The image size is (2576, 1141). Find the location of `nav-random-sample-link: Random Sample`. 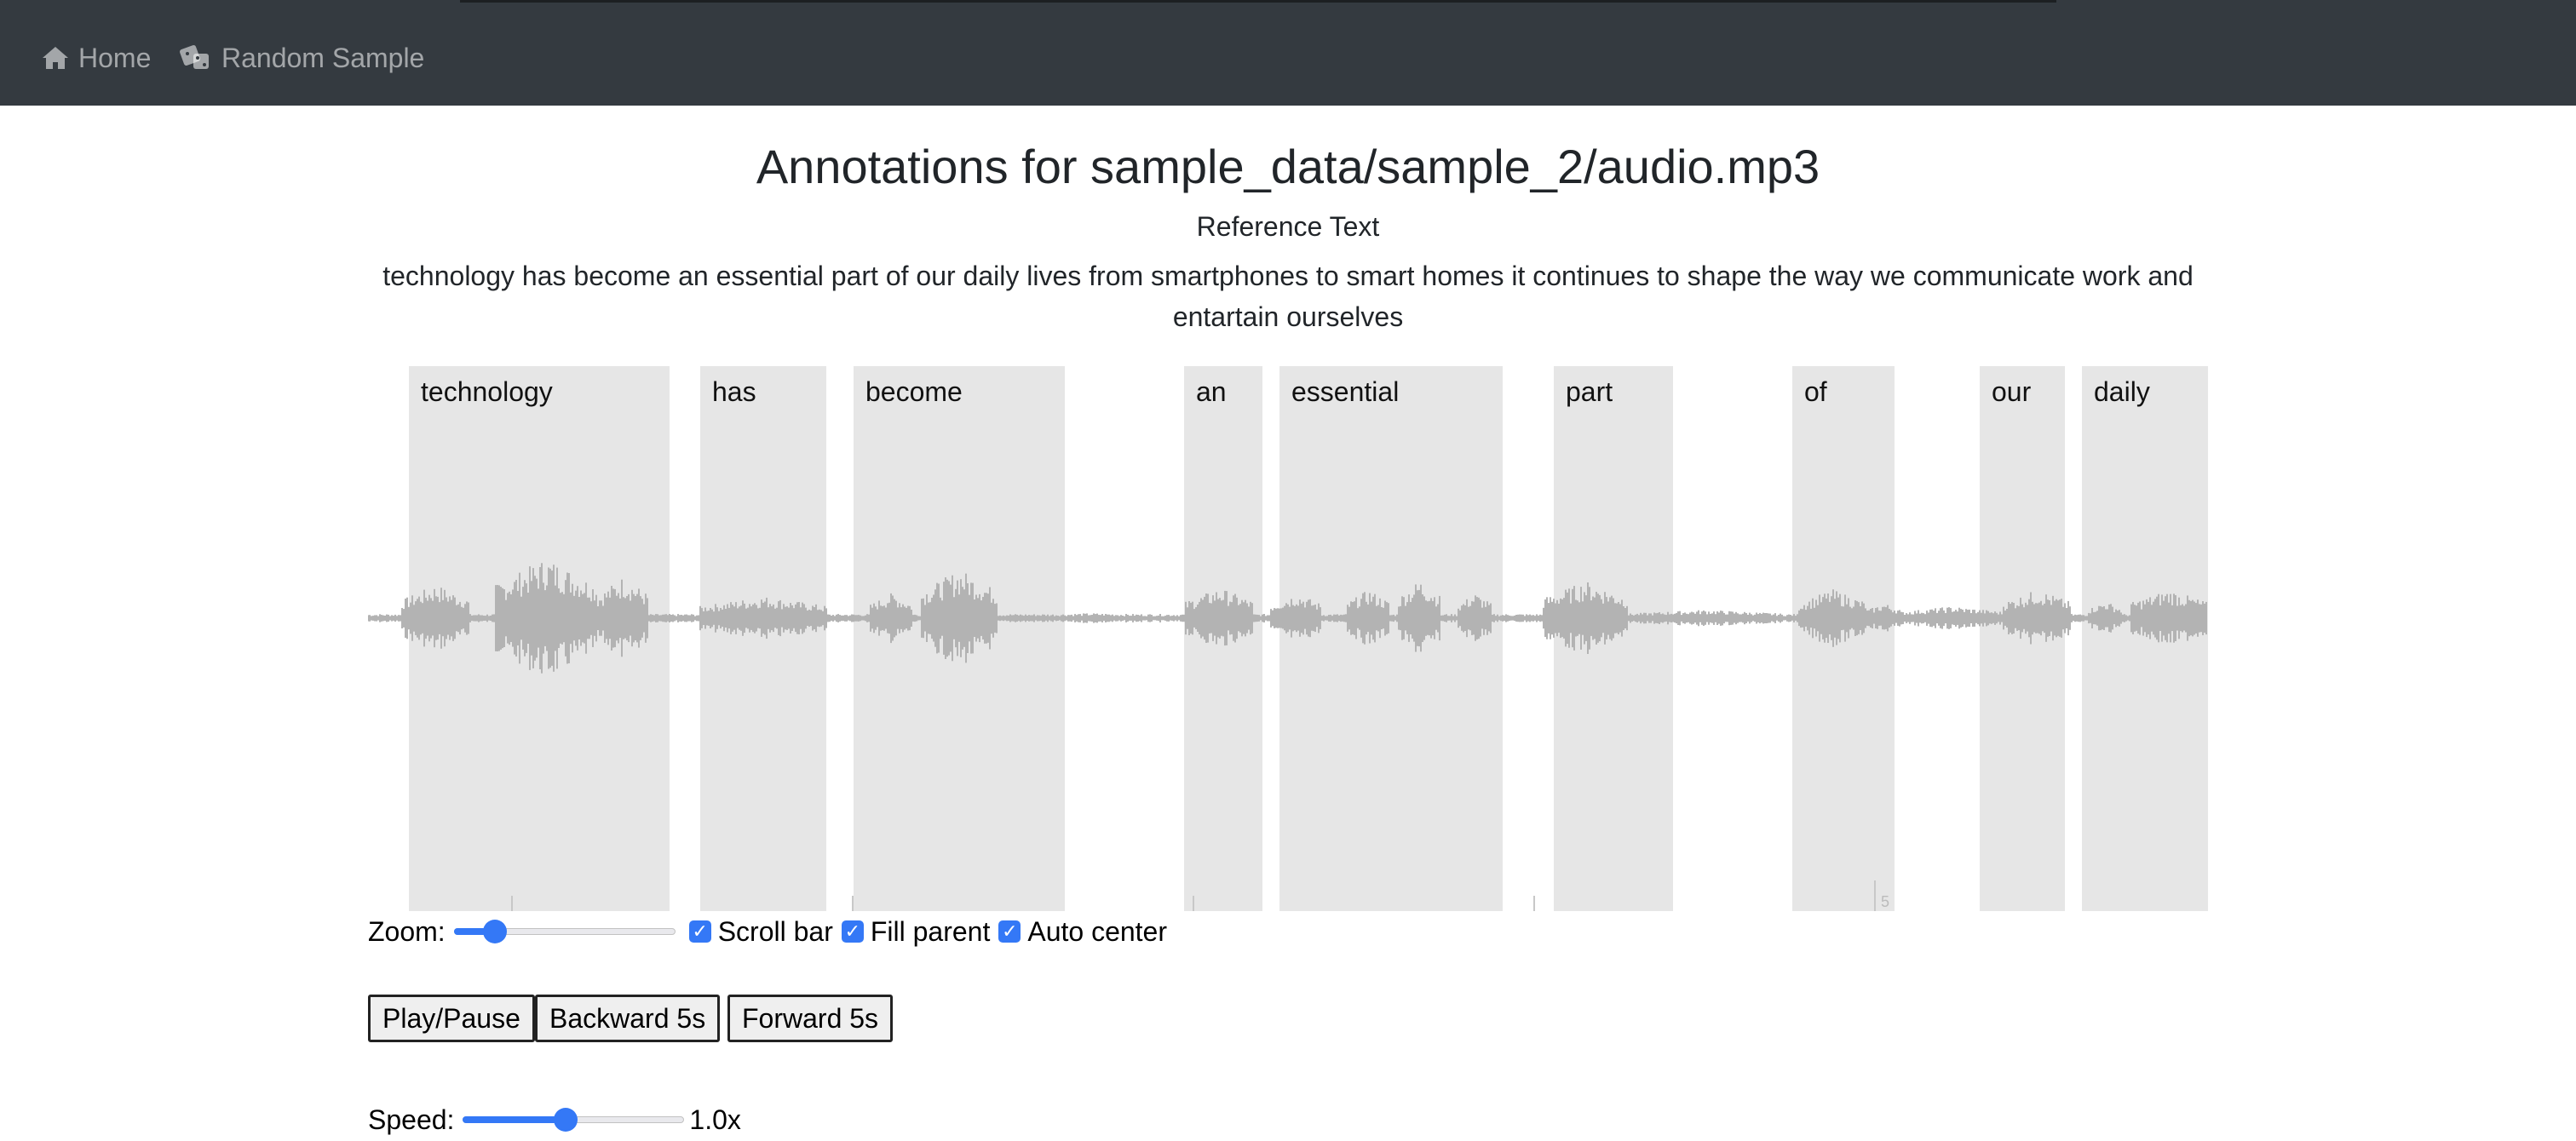

nav-random-sample-link: Random Sample is located at coordinates (302, 57).